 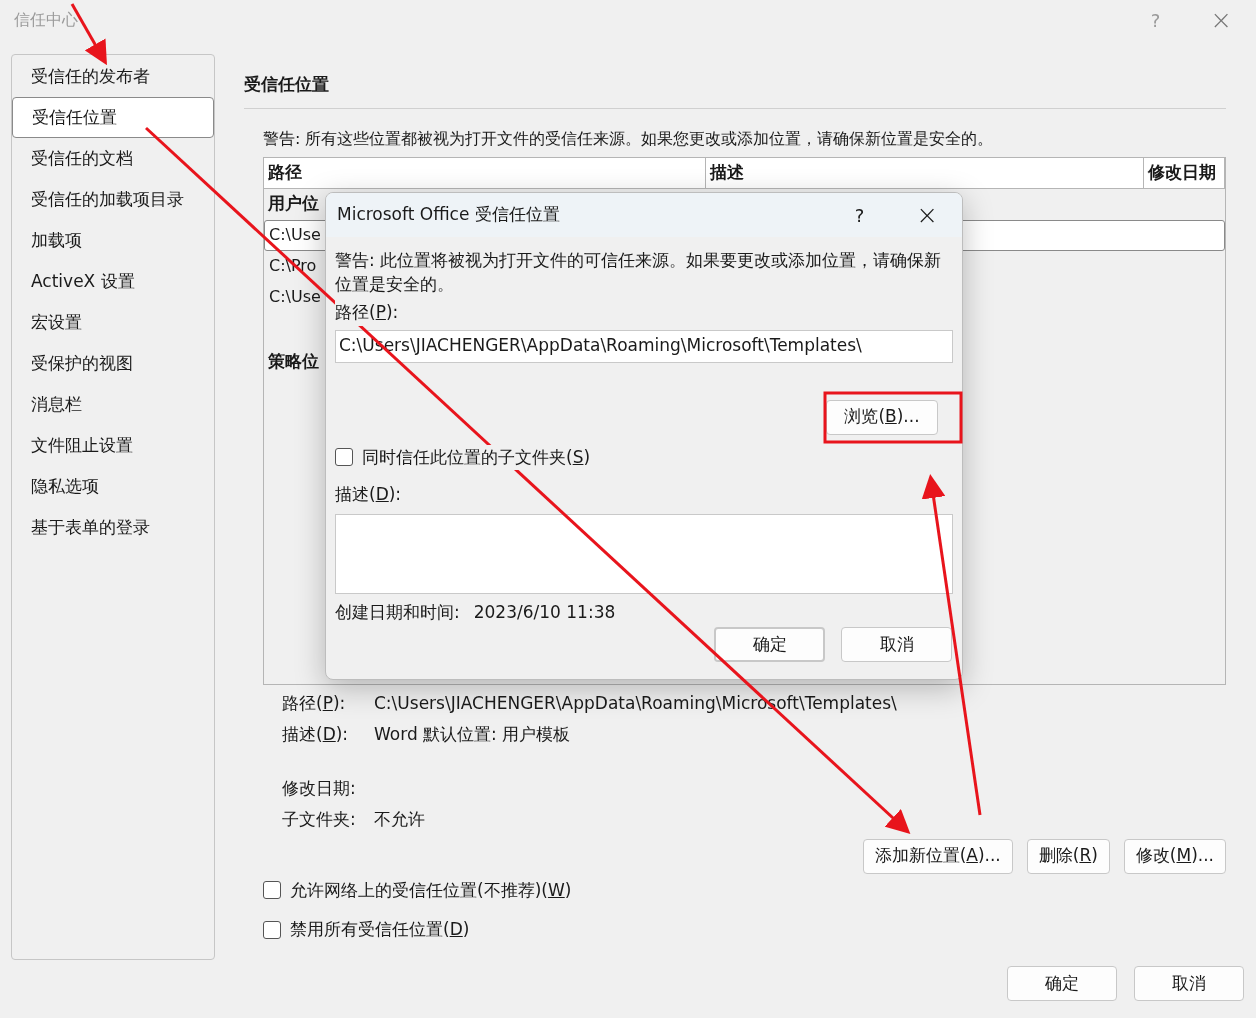 What do you see at coordinates (316, 734) in the screenshot?
I see `detail-label: 描述(D):` at bounding box center [316, 734].